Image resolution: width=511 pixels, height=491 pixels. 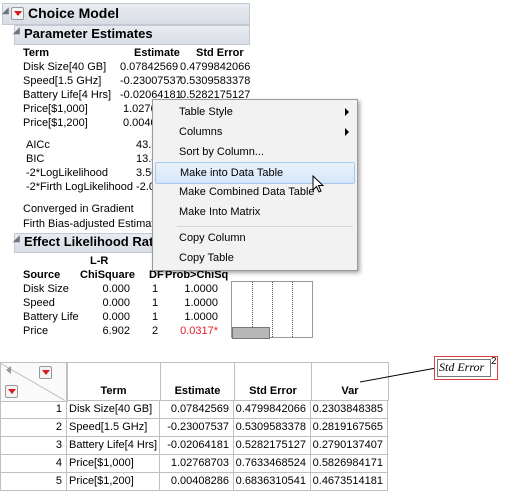 What do you see at coordinates (33, 482) in the screenshot?
I see `row-number: 5` at bounding box center [33, 482].